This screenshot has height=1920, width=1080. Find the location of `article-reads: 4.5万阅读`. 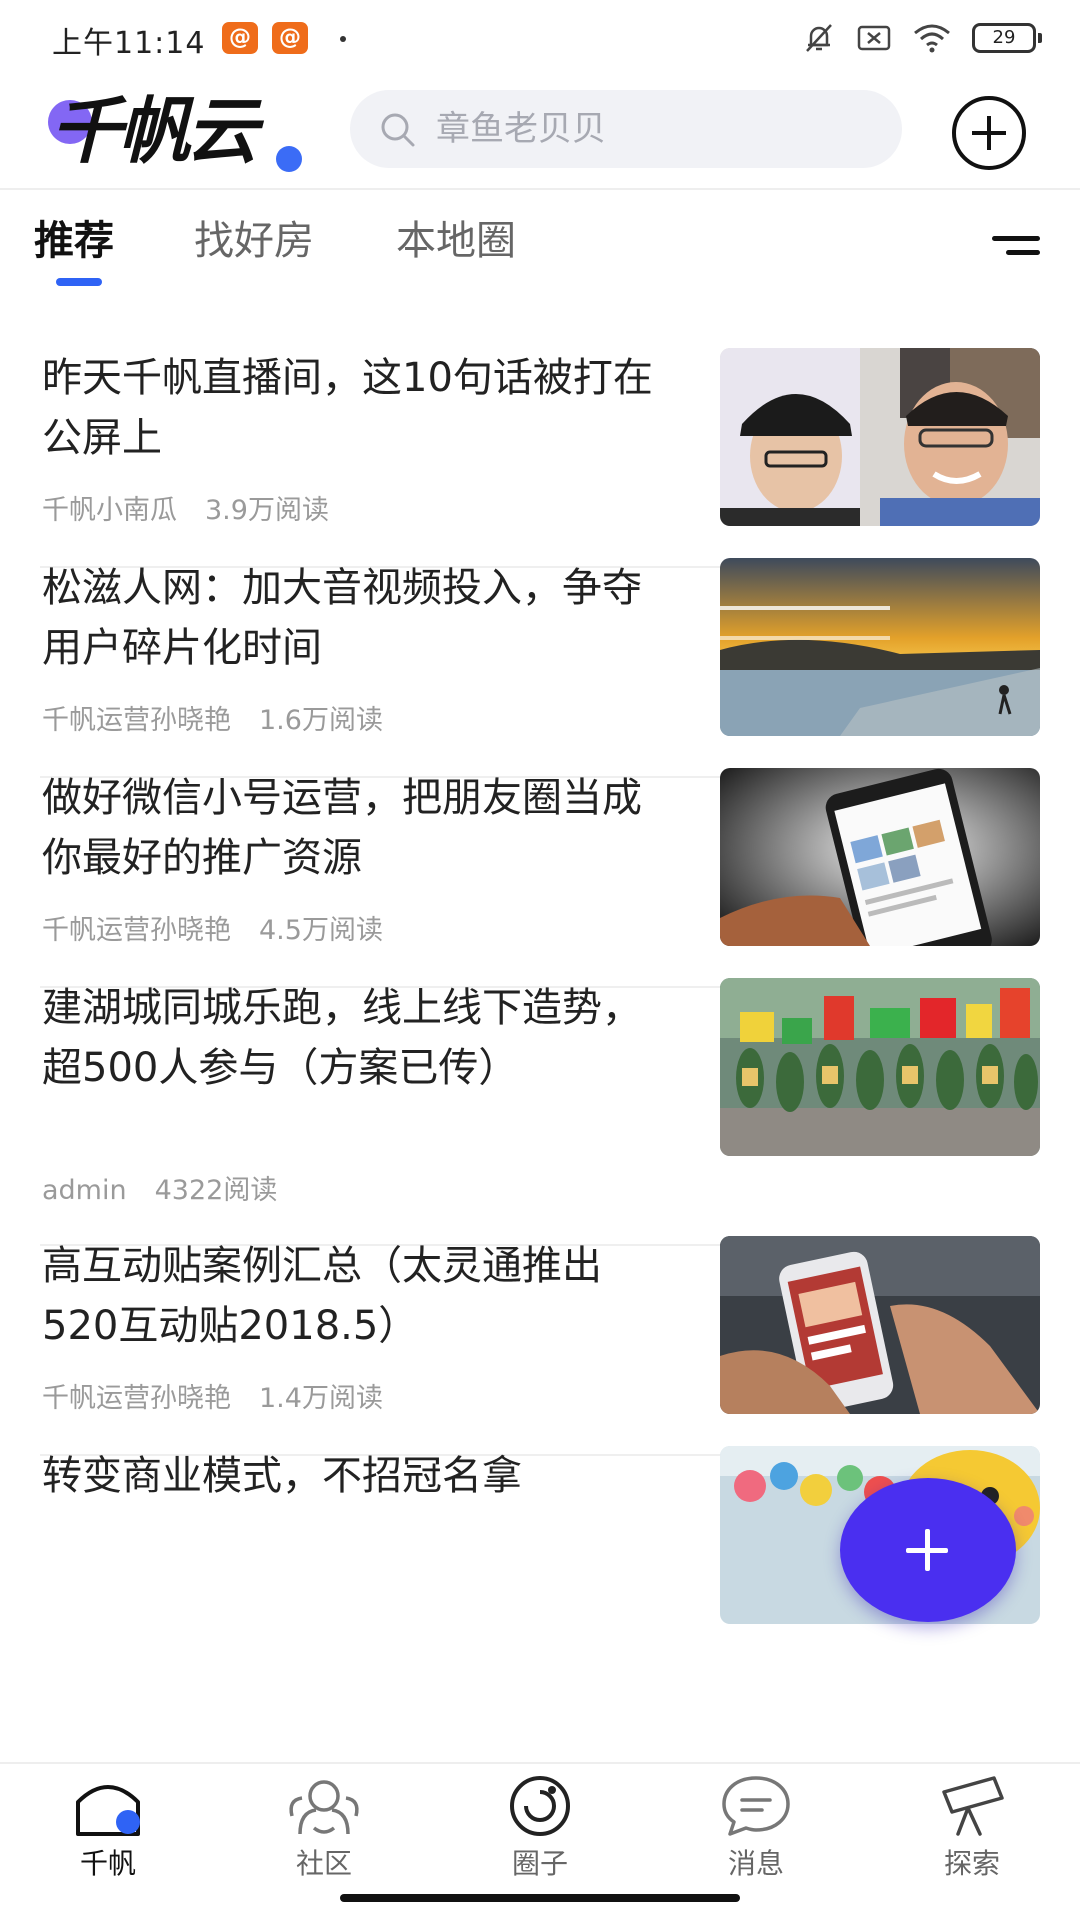

article-reads: 4.5万阅读 is located at coordinates (321, 930).